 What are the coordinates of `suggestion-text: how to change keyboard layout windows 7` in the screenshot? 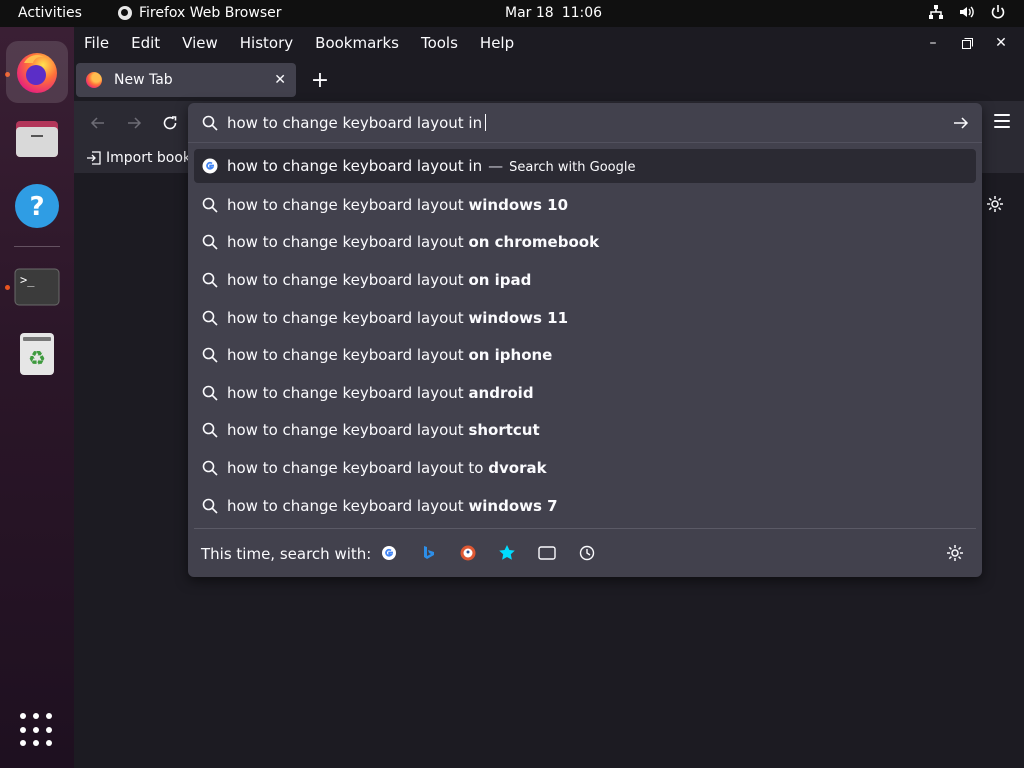 It's located at (392, 505).